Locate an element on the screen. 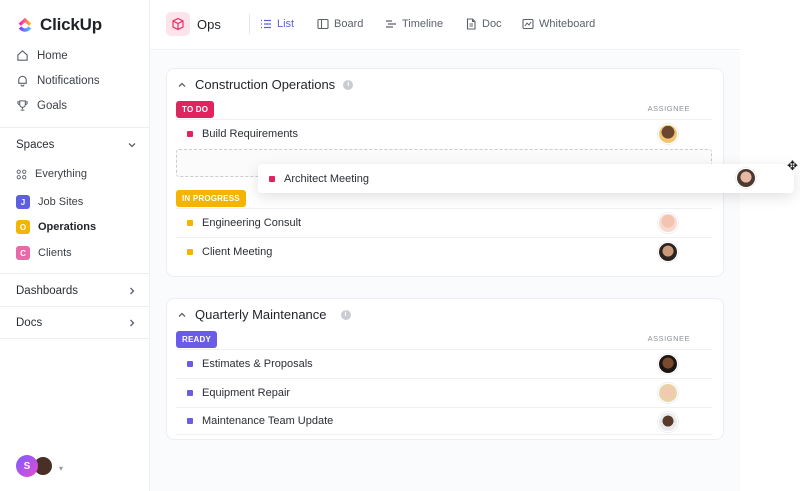  docs-label: Docs is located at coordinates (29, 323).